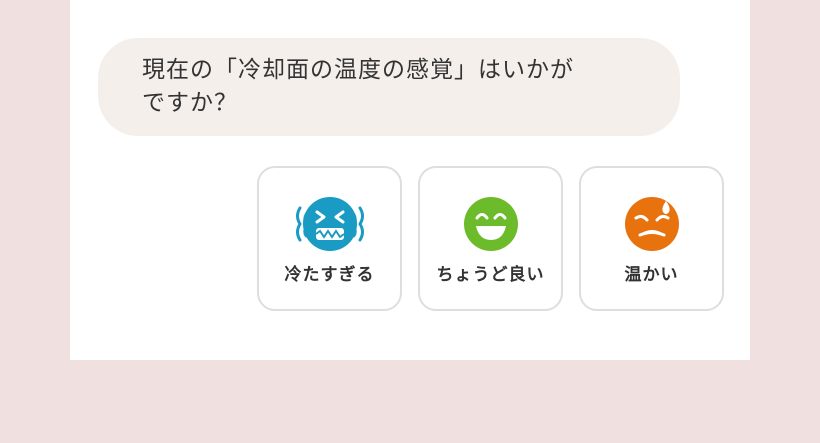 The image size is (820, 443). Describe the element at coordinates (358, 70) in the screenshot. I see `question-text-line1: 現在の「冷却面の温度の感覚」はいかが` at that location.